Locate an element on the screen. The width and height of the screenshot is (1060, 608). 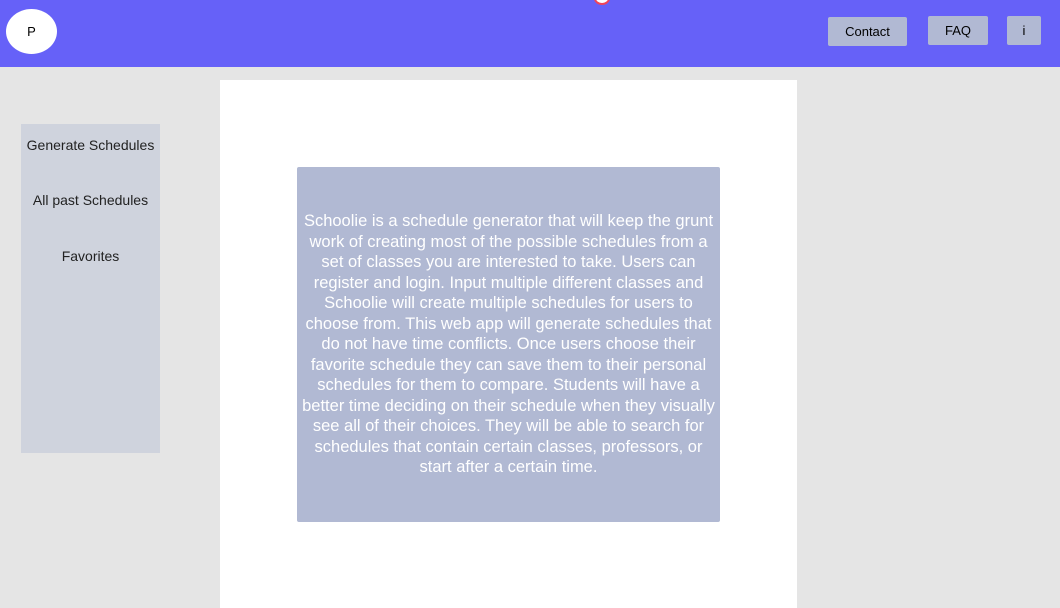
logo-avatar: P is located at coordinates (31, 31).